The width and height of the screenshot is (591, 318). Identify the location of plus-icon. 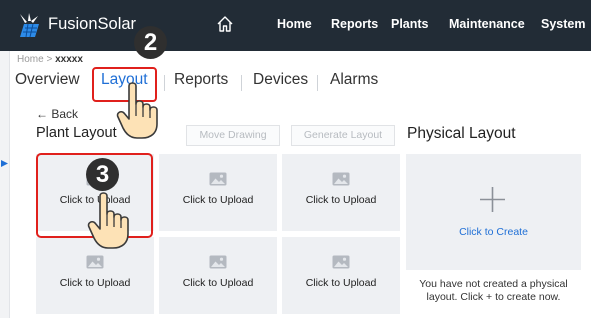
(492, 199).